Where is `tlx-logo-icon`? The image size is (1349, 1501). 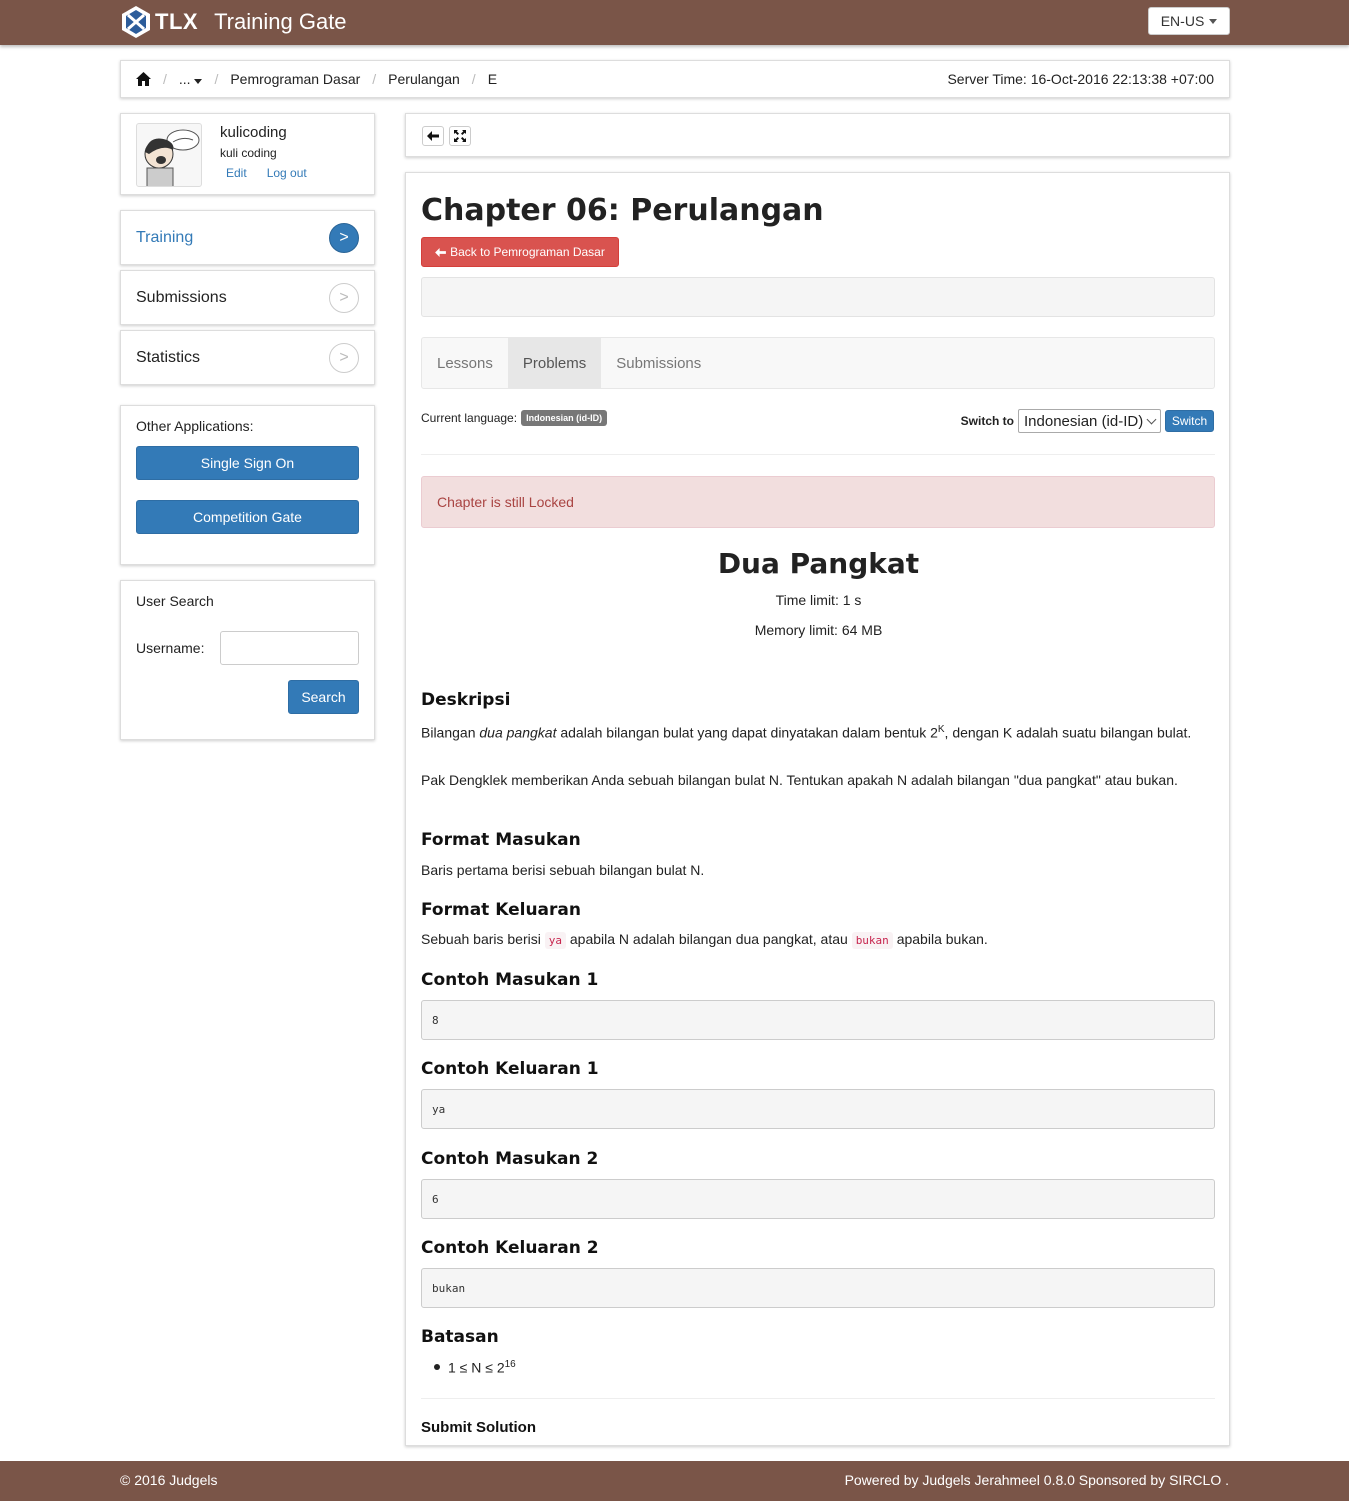 tlx-logo-icon is located at coordinates (136, 22).